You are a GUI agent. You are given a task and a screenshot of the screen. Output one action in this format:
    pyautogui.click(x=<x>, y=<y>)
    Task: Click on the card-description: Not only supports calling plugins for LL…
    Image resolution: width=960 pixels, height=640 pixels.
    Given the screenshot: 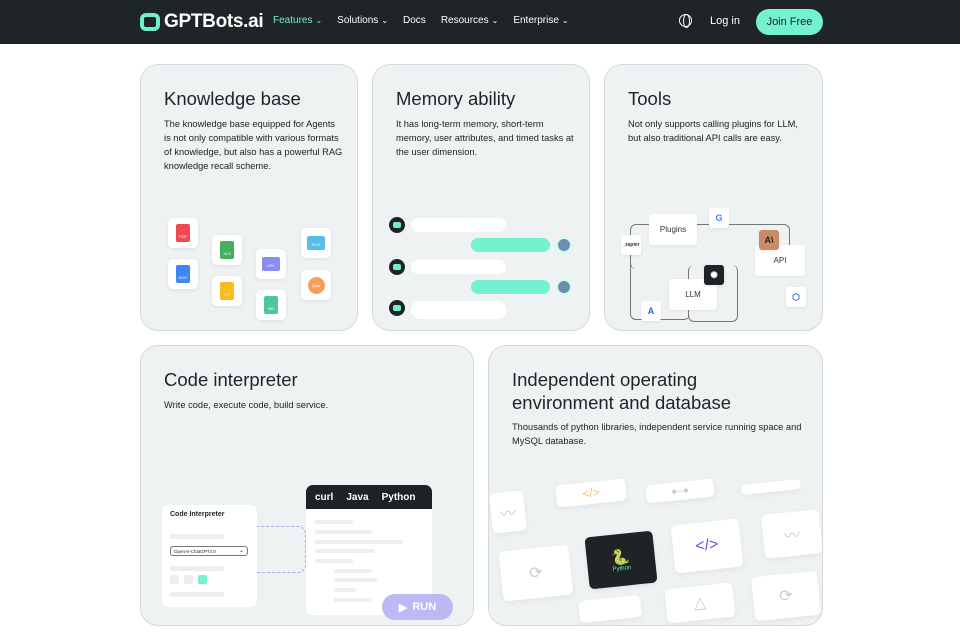 What is the action you would take?
    pyautogui.click(x=713, y=131)
    